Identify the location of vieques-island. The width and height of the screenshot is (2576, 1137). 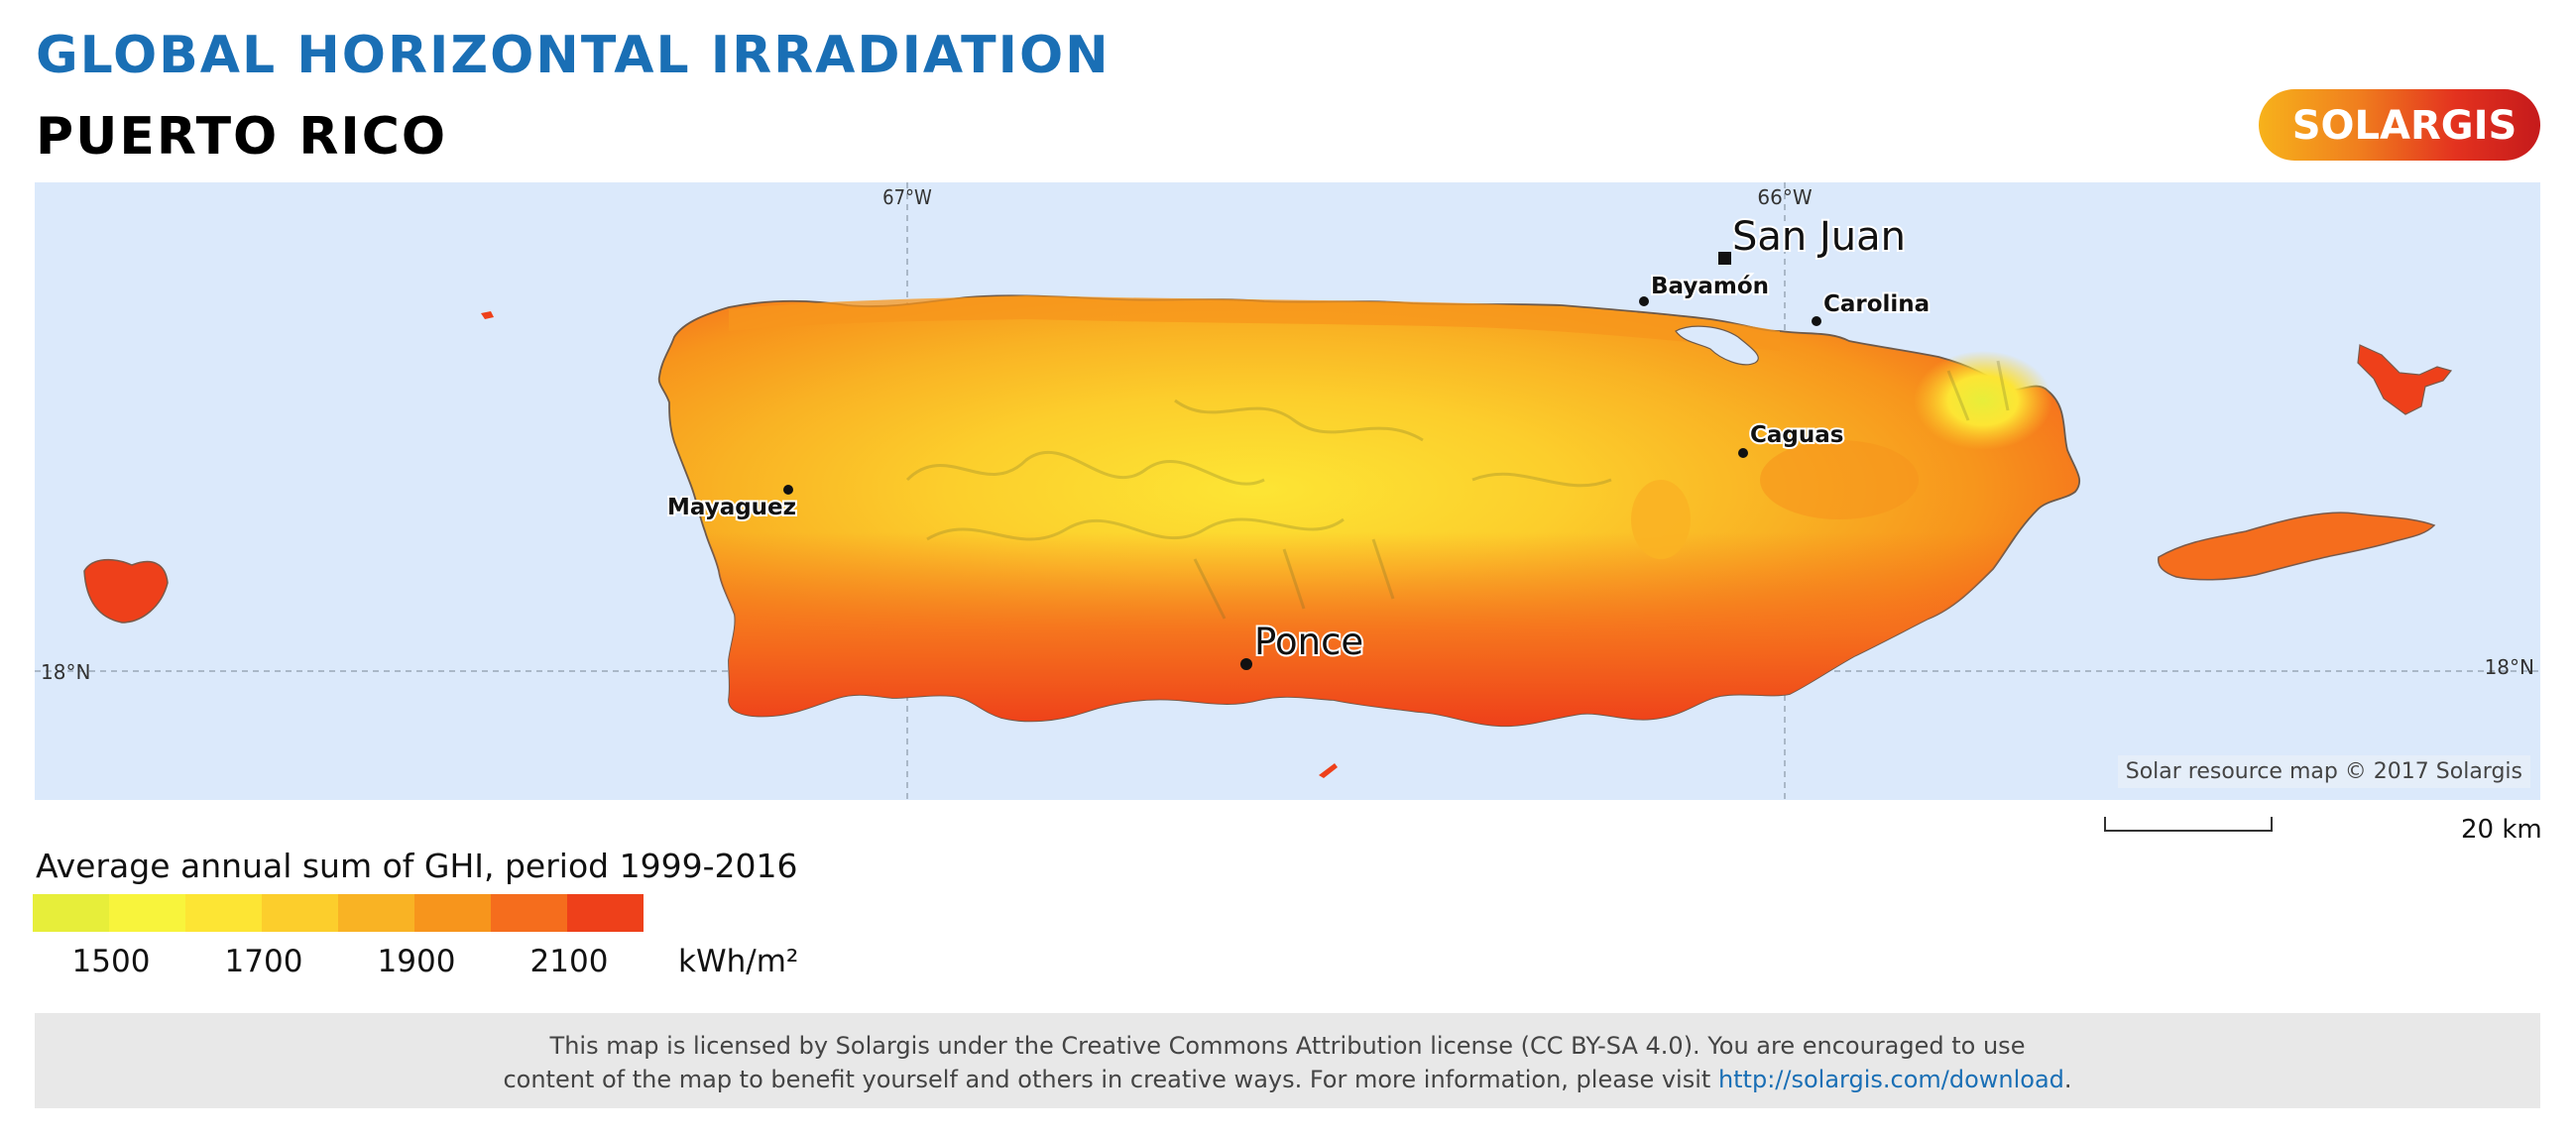
(2296, 546).